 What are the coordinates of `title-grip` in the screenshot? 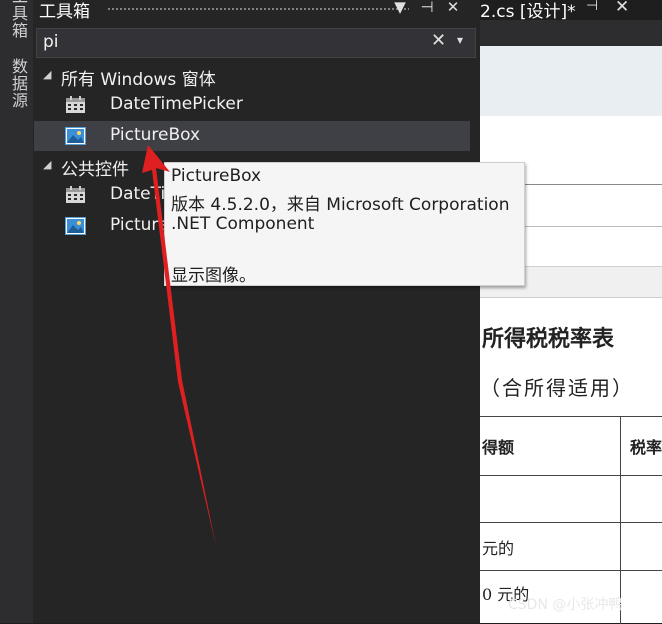 It's located at (258, 9).